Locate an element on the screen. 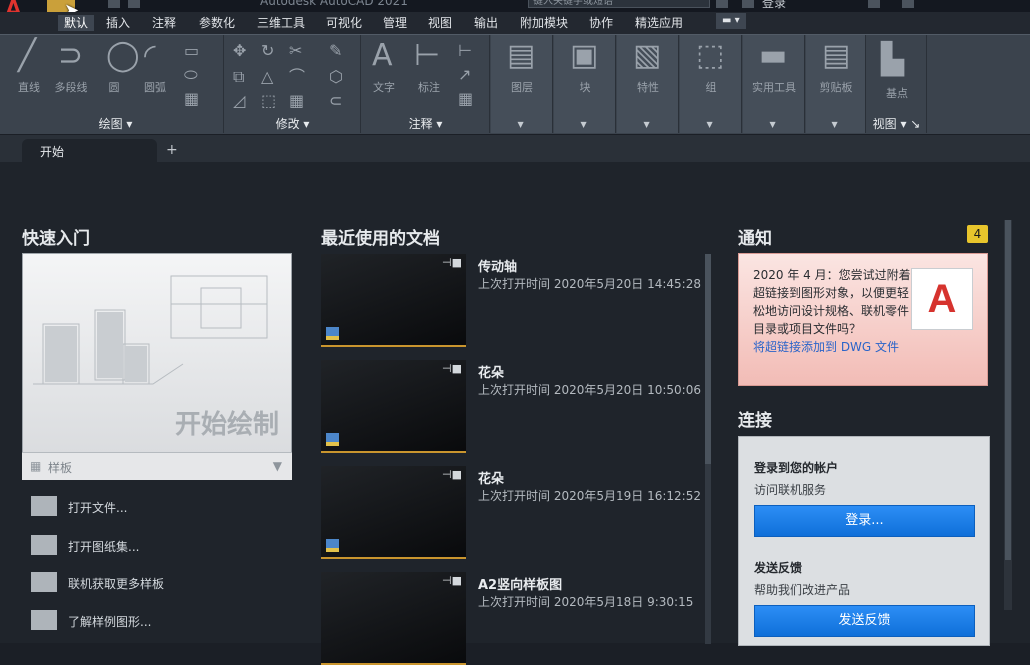 This screenshot has width=1030, height=665. tab-visualize: 可视化 is located at coordinates (344, 23).